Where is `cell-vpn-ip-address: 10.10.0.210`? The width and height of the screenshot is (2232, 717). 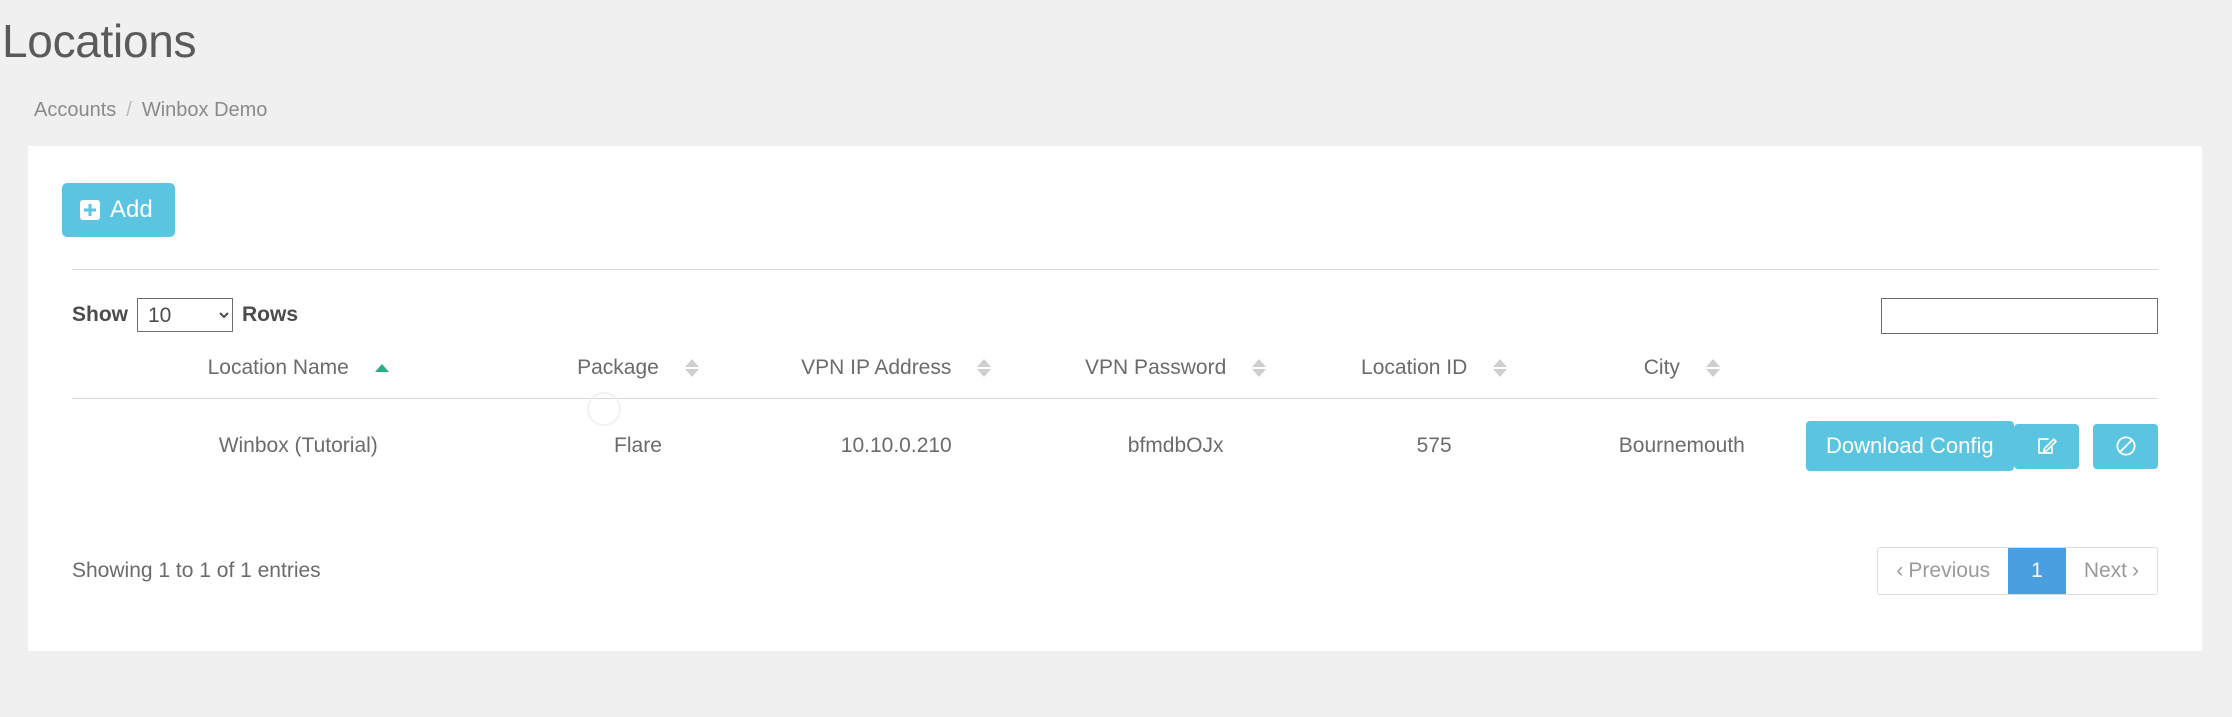
cell-vpn-ip-address: 10.10.0.210 is located at coordinates (896, 446).